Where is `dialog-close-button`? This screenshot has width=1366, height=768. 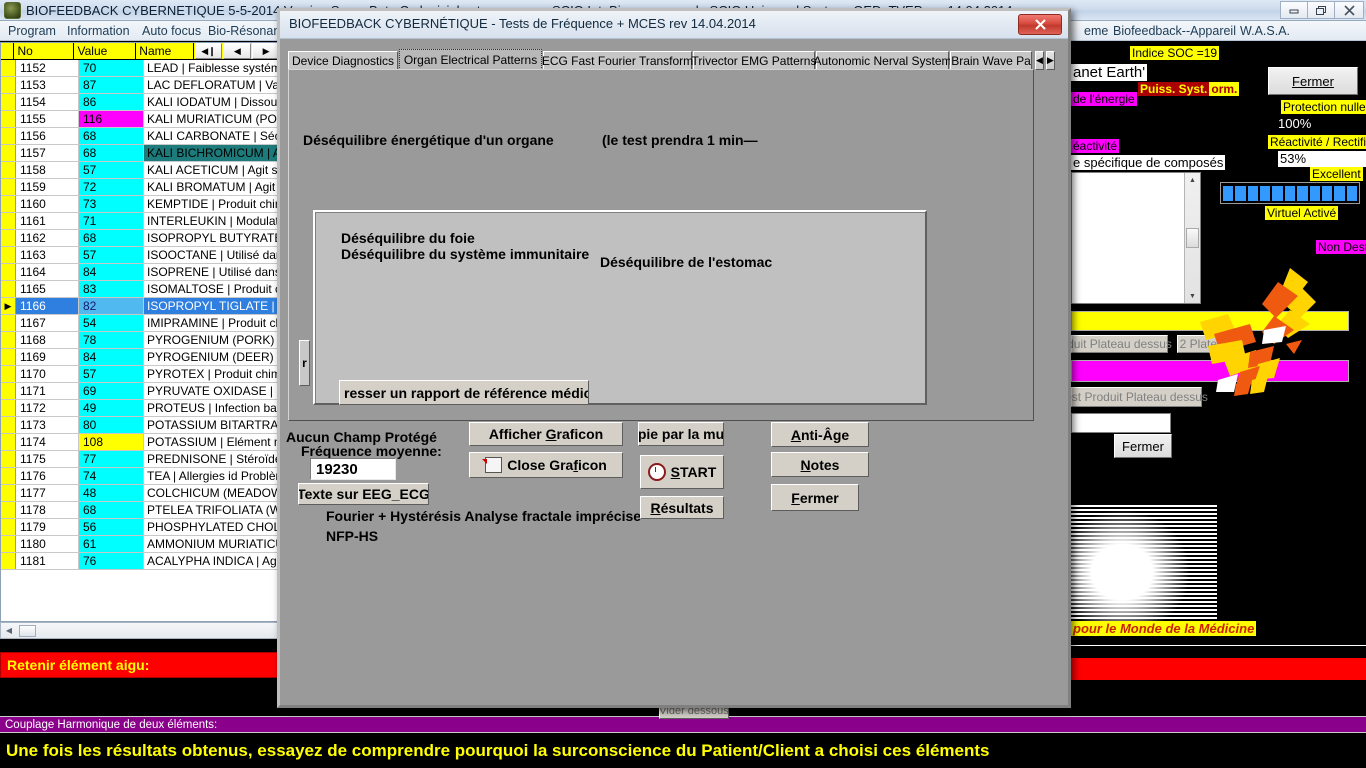 dialog-close-button is located at coordinates (1040, 24).